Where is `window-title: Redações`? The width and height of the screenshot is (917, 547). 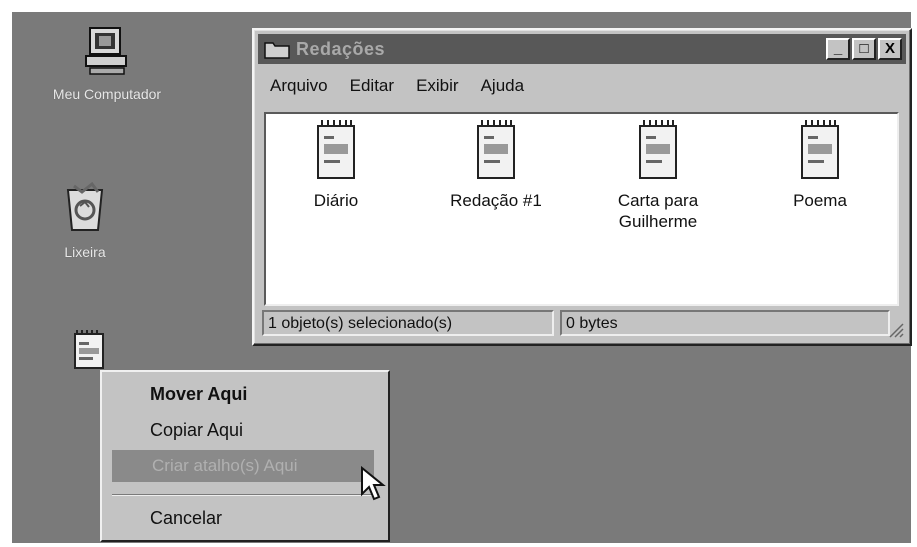
window-title: Redações is located at coordinates (341, 48).